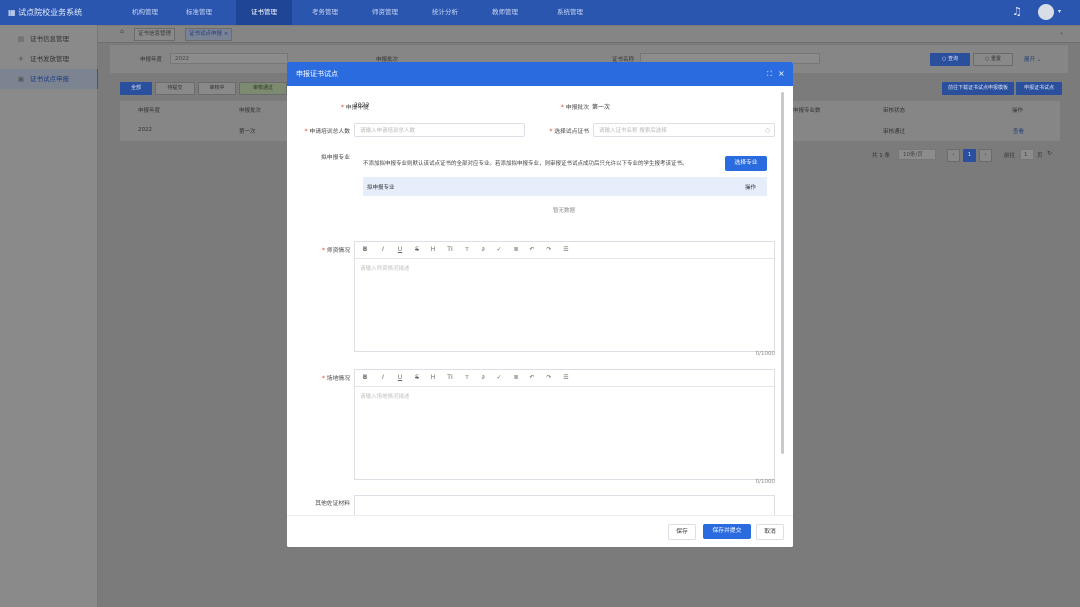 This screenshot has width=1080, height=607. Describe the element at coordinates (1010, 156) in the screenshot. I see `goto-label: 前往` at that location.